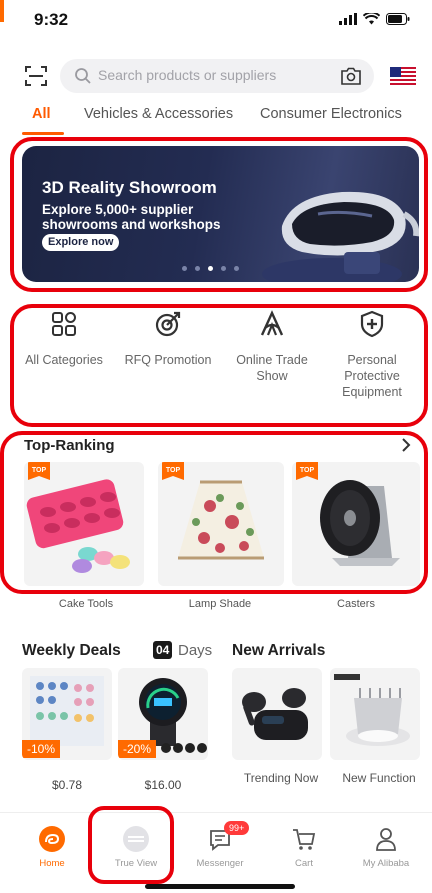  What do you see at coordinates (137, 749) in the screenshot?
I see `discount-tag: -20%` at bounding box center [137, 749].